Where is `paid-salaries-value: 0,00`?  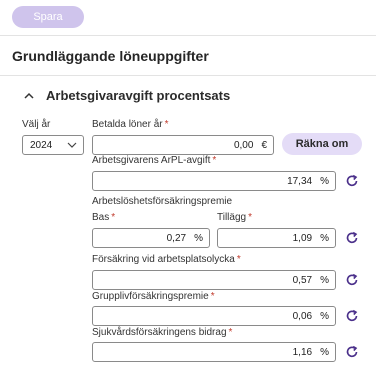
paid-salaries-value: 0,00 is located at coordinates (243, 145).